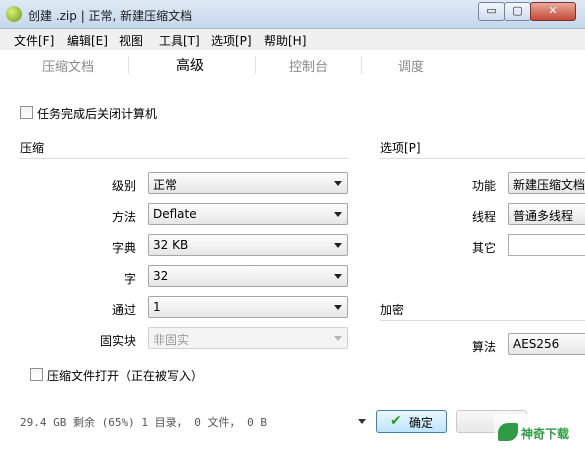 Image resolution: width=585 pixels, height=454 pixels. Describe the element at coordinates (482, 158) in the screenshot. I see `options-section-rule` at that location.